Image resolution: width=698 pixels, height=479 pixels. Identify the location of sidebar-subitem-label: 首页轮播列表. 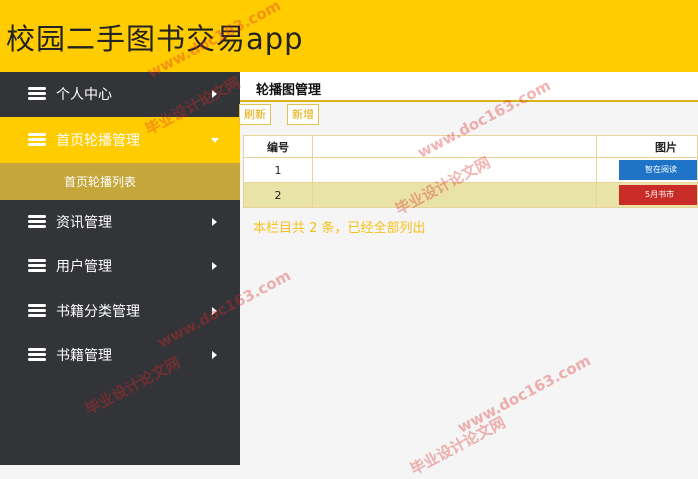
(100, 181).